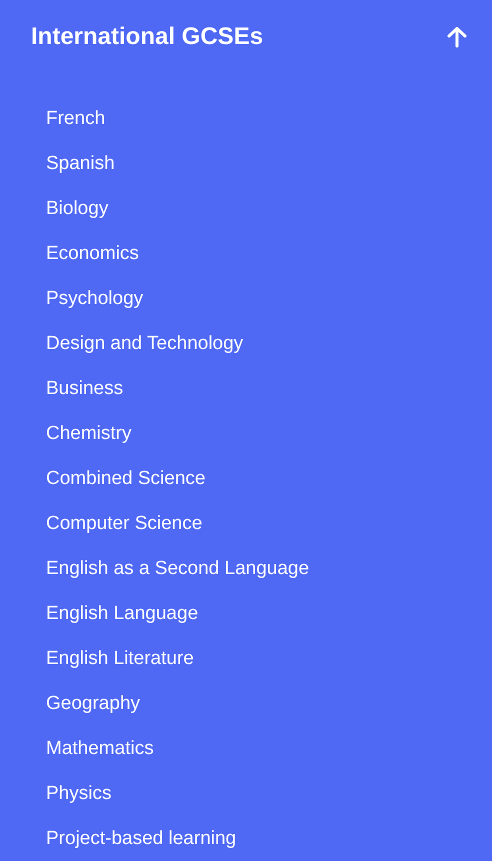  I want to click on collapse-button, so click(457, 37).